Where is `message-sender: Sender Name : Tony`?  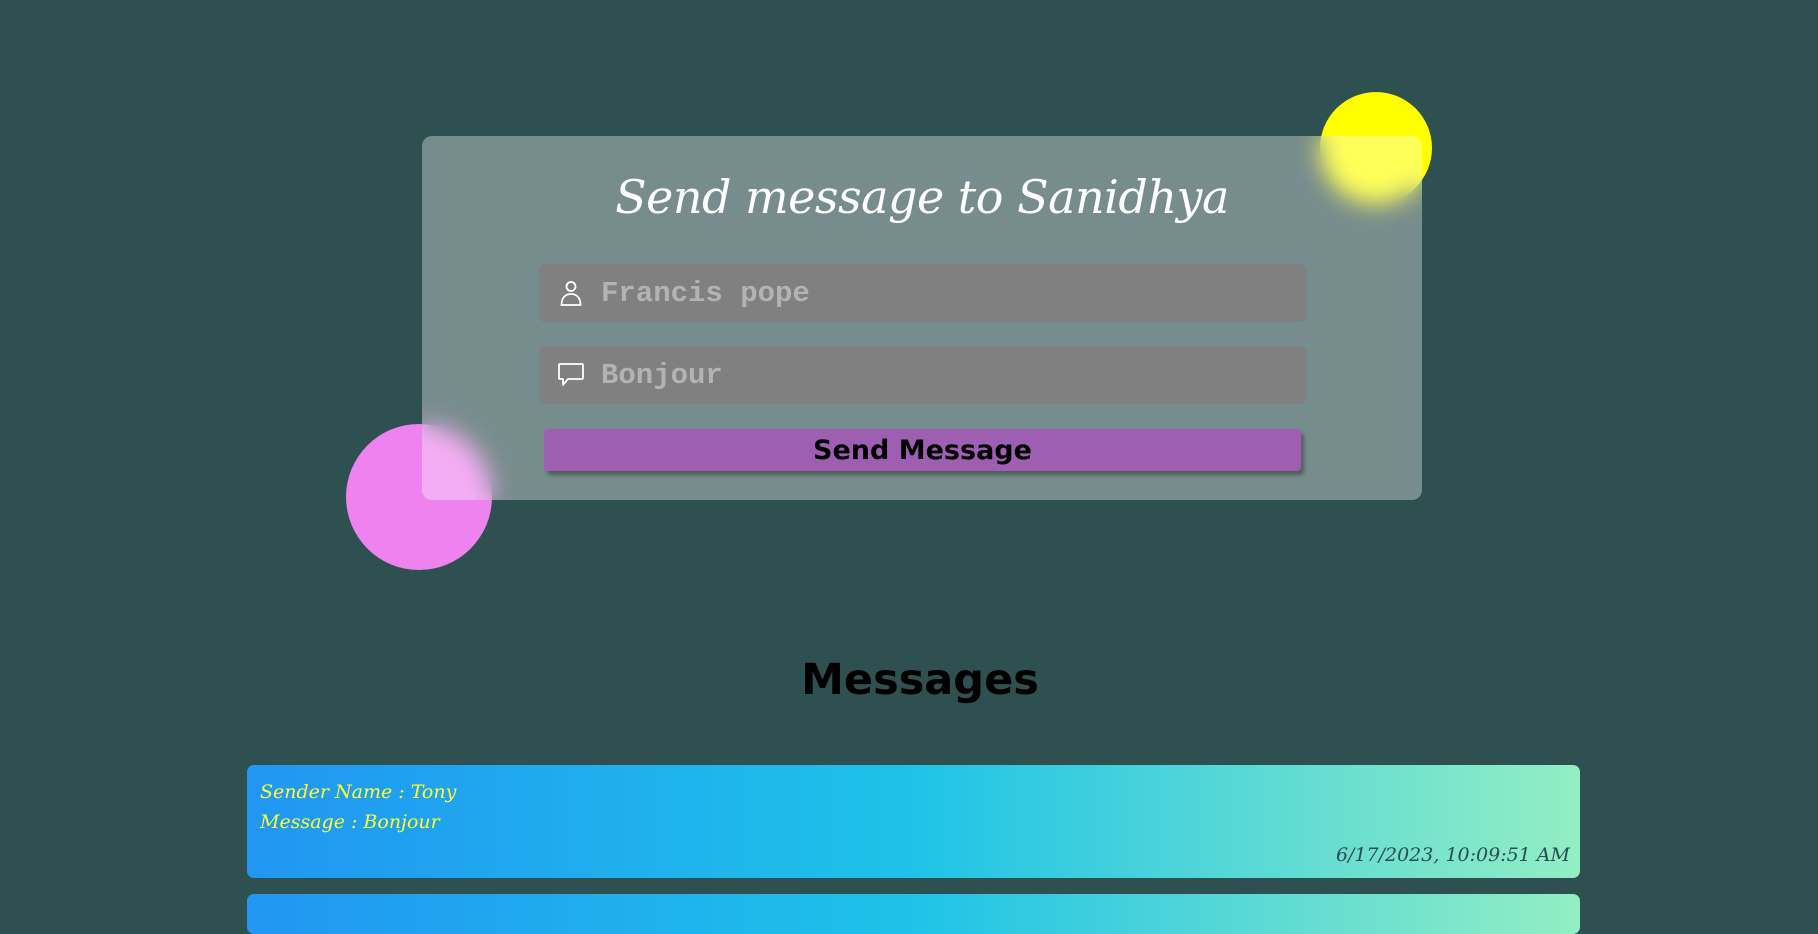 message-sender: Sender Name : Tony is located at coordinates (358, 792).